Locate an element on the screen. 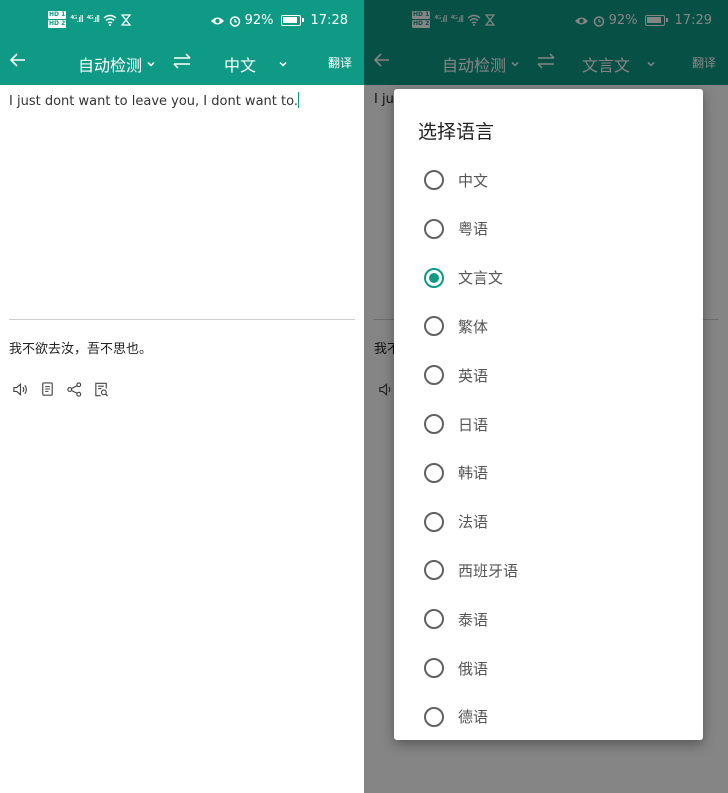 The width and height of the screenshot is (728, 793). language-option: 日语 is located at coordinates (456, 424).